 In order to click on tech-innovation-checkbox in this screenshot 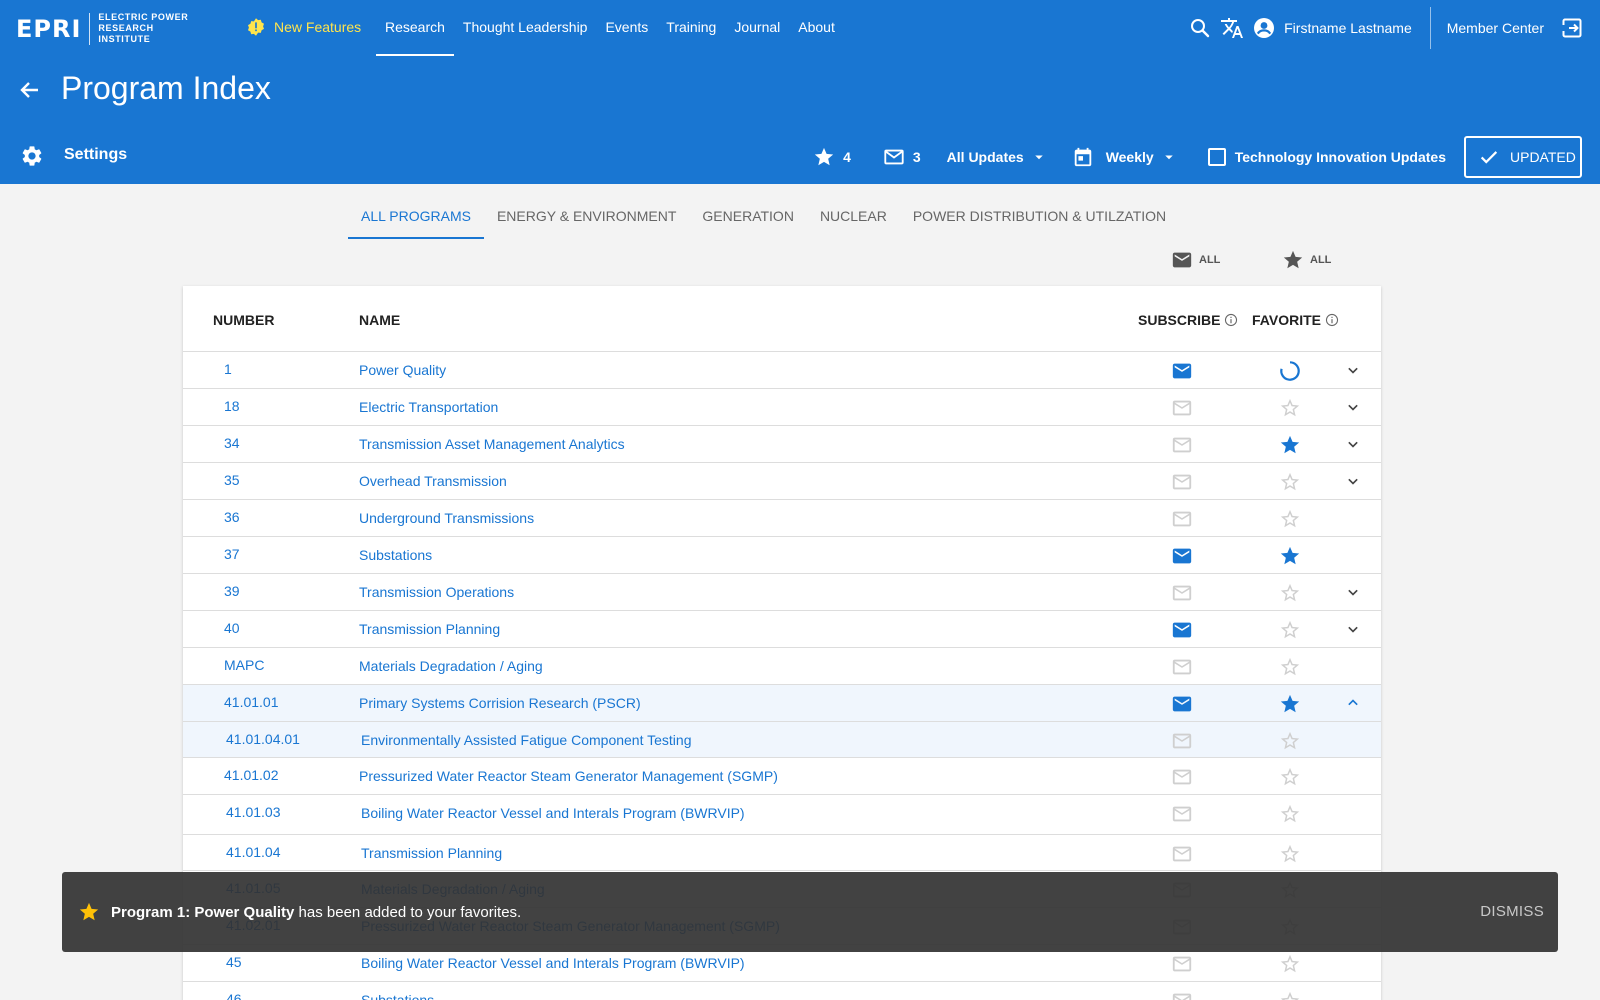, I will do `click(1216, 157)`.